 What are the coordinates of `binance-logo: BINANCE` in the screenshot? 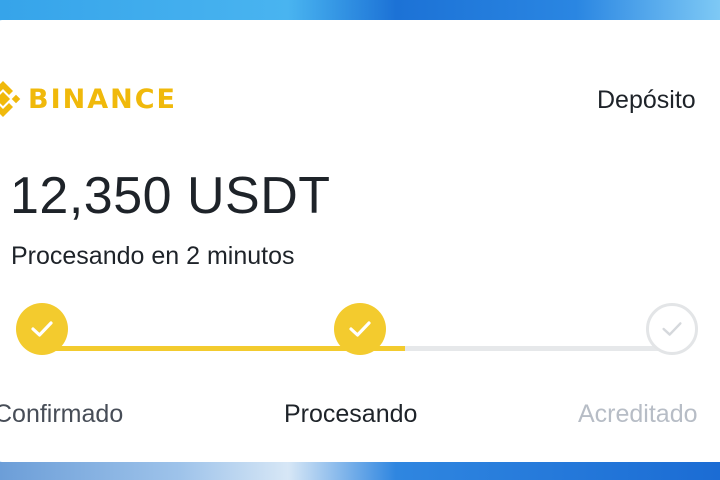 It's located at (88, 99).